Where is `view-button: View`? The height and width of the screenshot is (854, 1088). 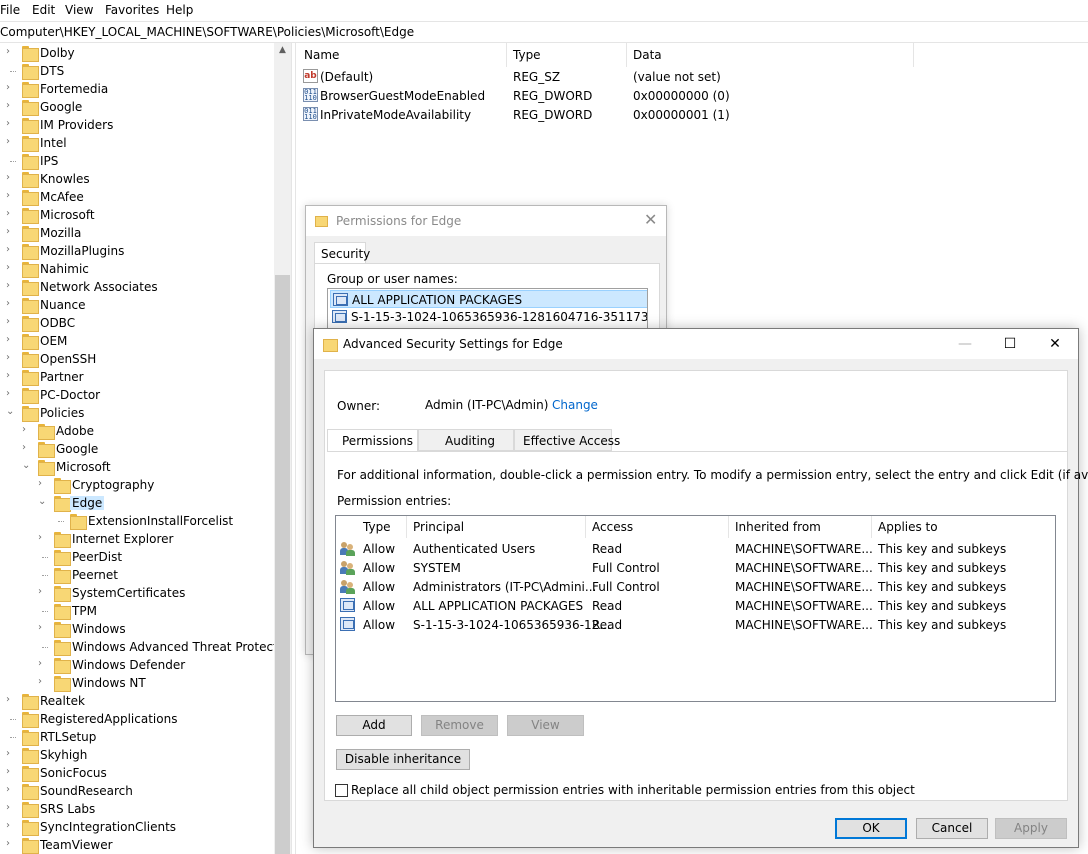 view-button: View is located at coordinates (545, 725).